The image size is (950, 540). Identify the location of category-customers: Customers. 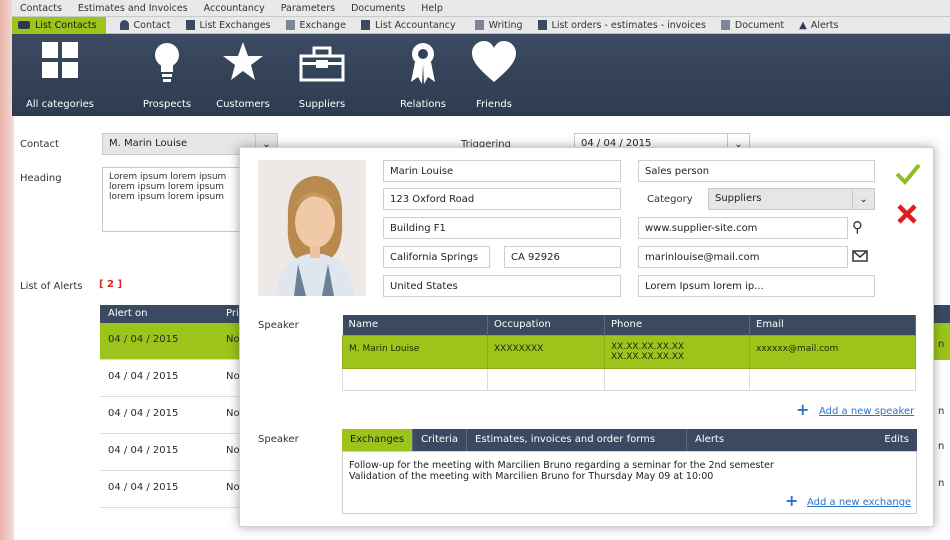
(243, 75).